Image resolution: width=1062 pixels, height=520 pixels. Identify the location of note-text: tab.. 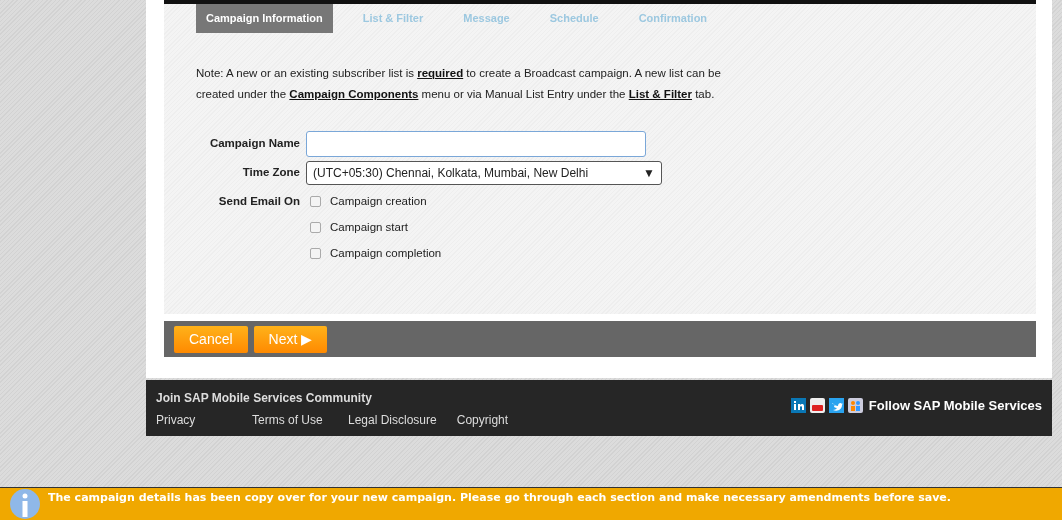
(704, 93).